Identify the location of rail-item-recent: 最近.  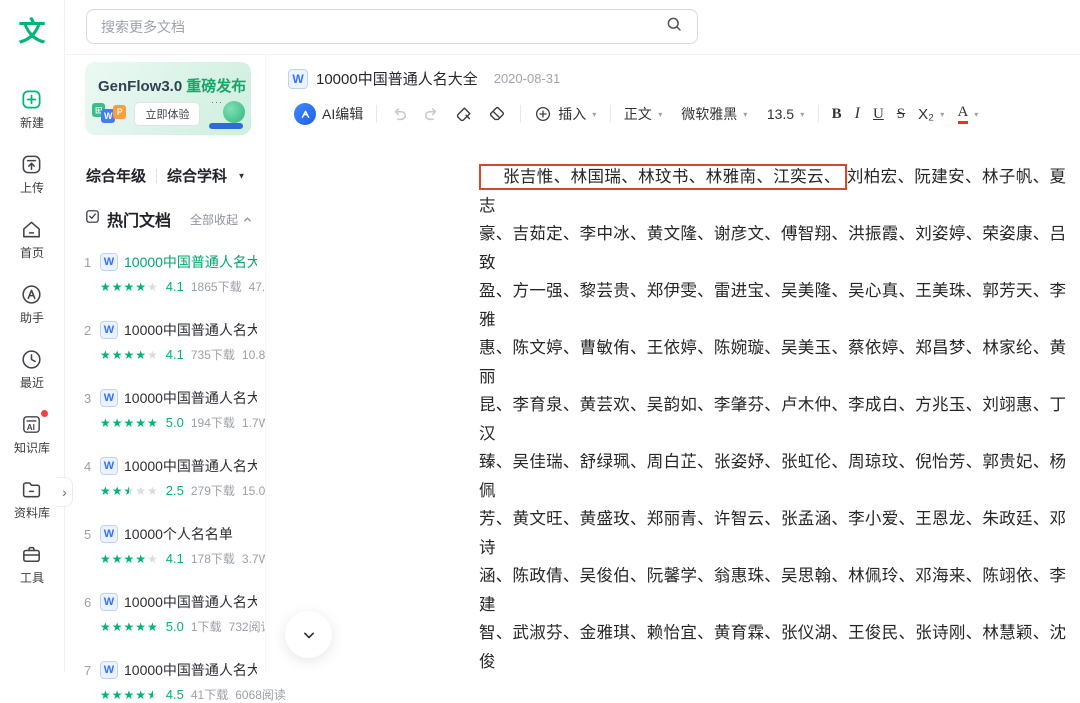
(32, 369).